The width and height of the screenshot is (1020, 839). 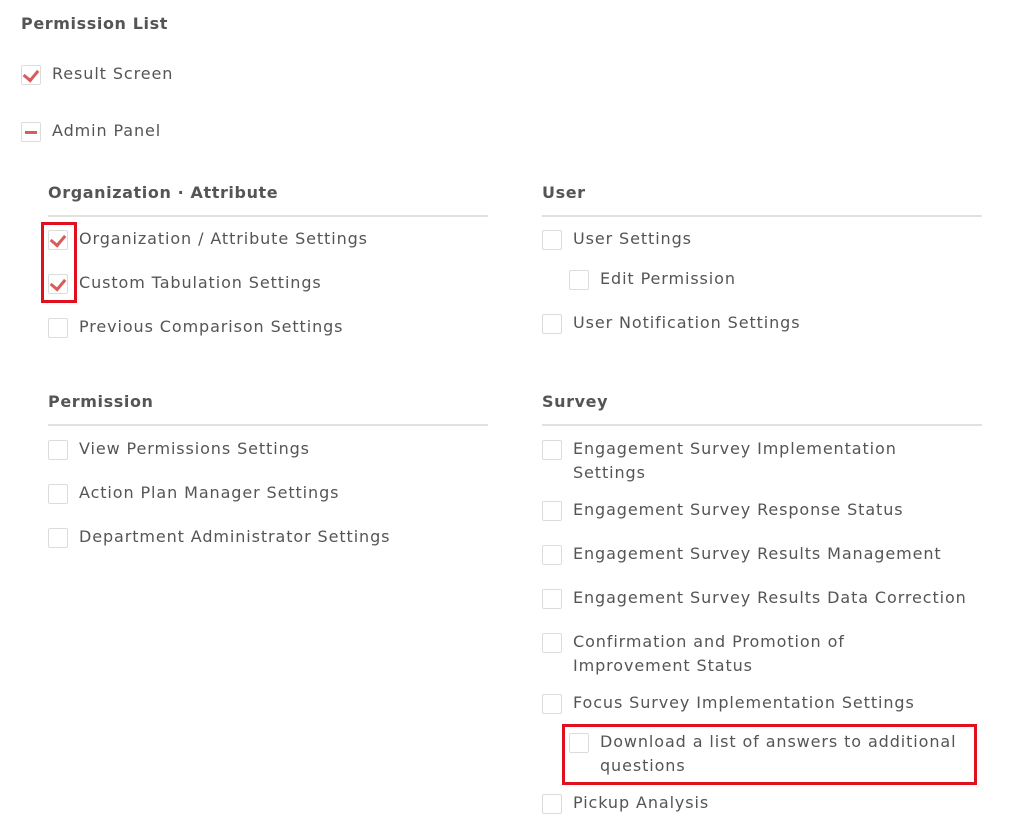 I want to click on permission-label: Focus Survey Implementation Settings, so click(x=744, y=702).